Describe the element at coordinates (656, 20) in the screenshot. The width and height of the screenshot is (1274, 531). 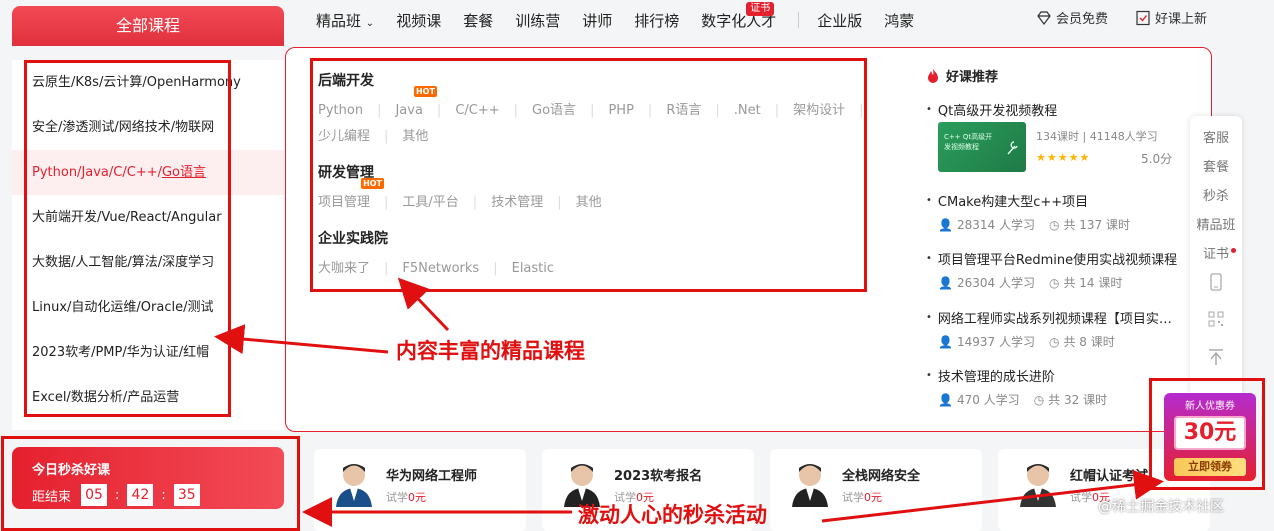
I see `nav-item-ranking: 排行榜` at that location.